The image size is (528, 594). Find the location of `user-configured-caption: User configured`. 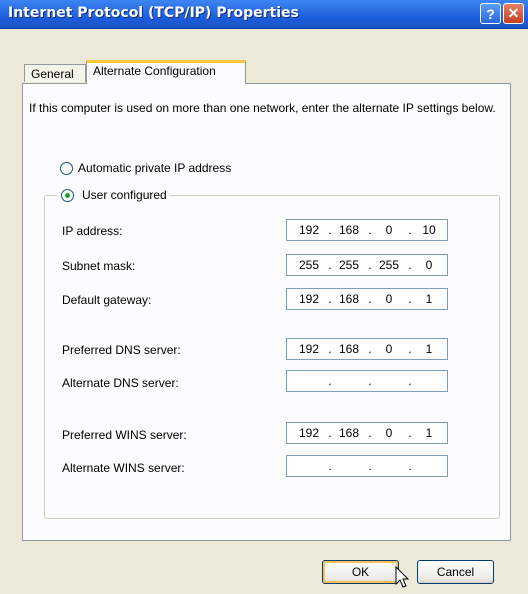

user-configured-caption: User configured is located at coordinates (113, 196).